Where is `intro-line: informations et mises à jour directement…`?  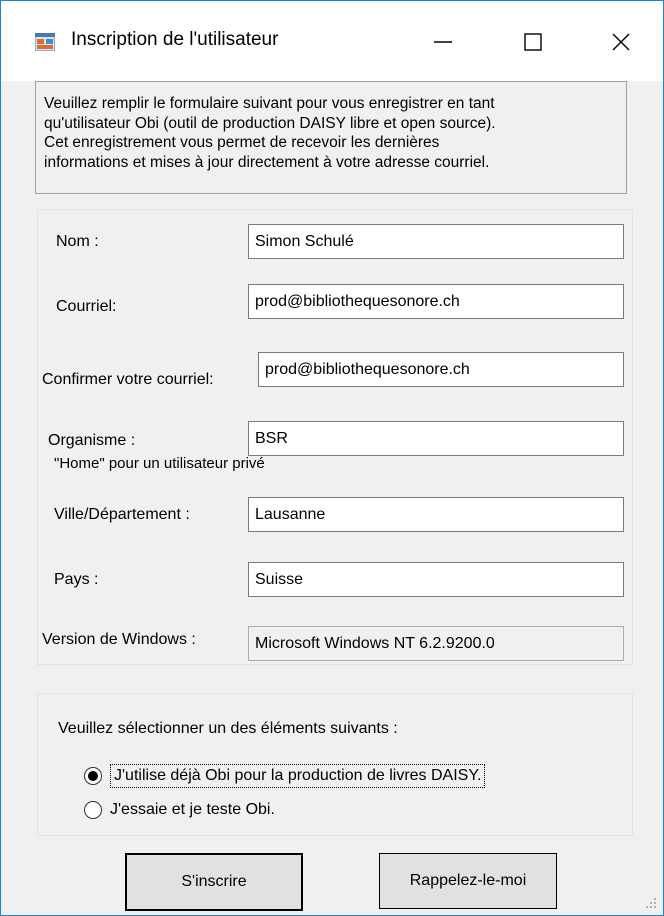
intro-line: informations et mises à jour directement… is located at coordinates (267, 162).